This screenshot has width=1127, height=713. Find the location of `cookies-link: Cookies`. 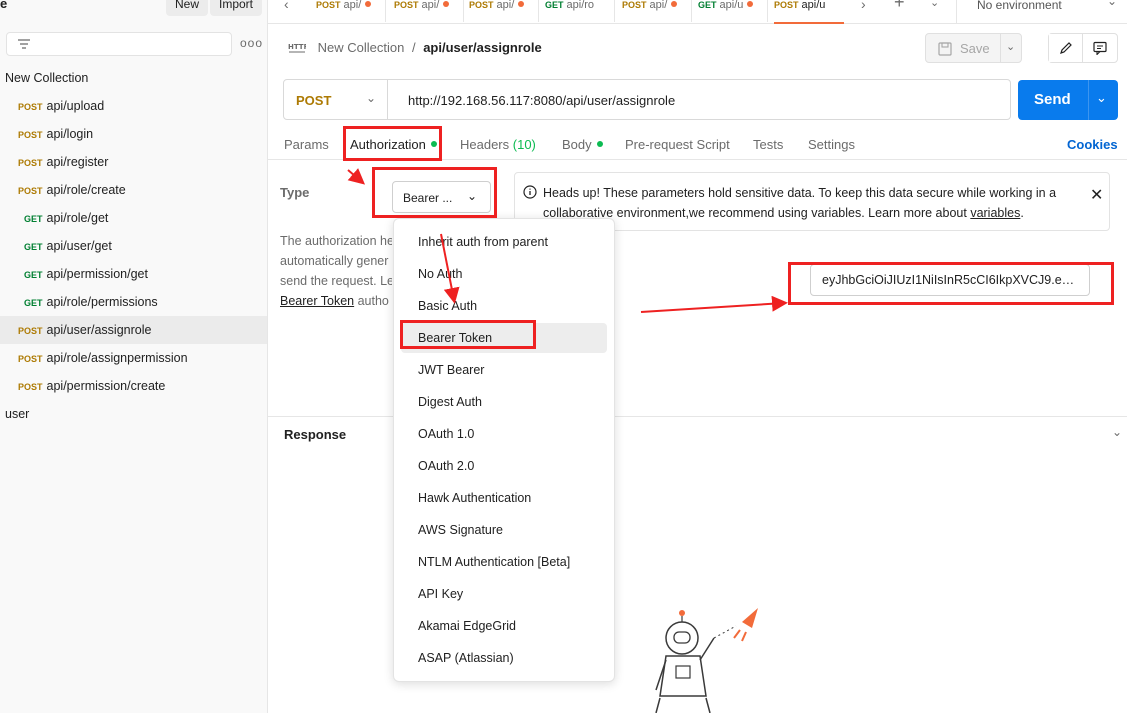

cookies-link: Cookies is located at coordinates (1092, 144).